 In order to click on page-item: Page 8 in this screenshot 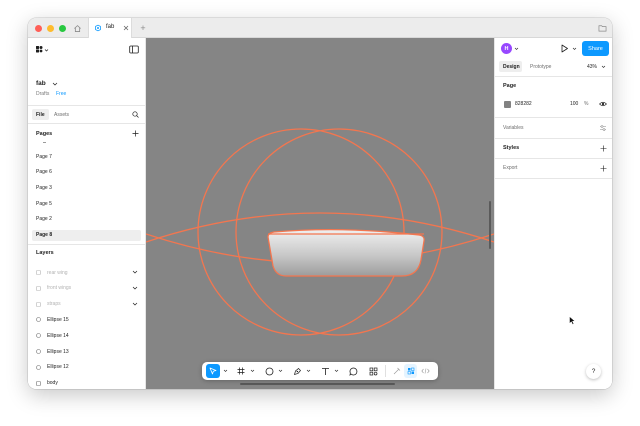, I will do `click(86, 235)`.